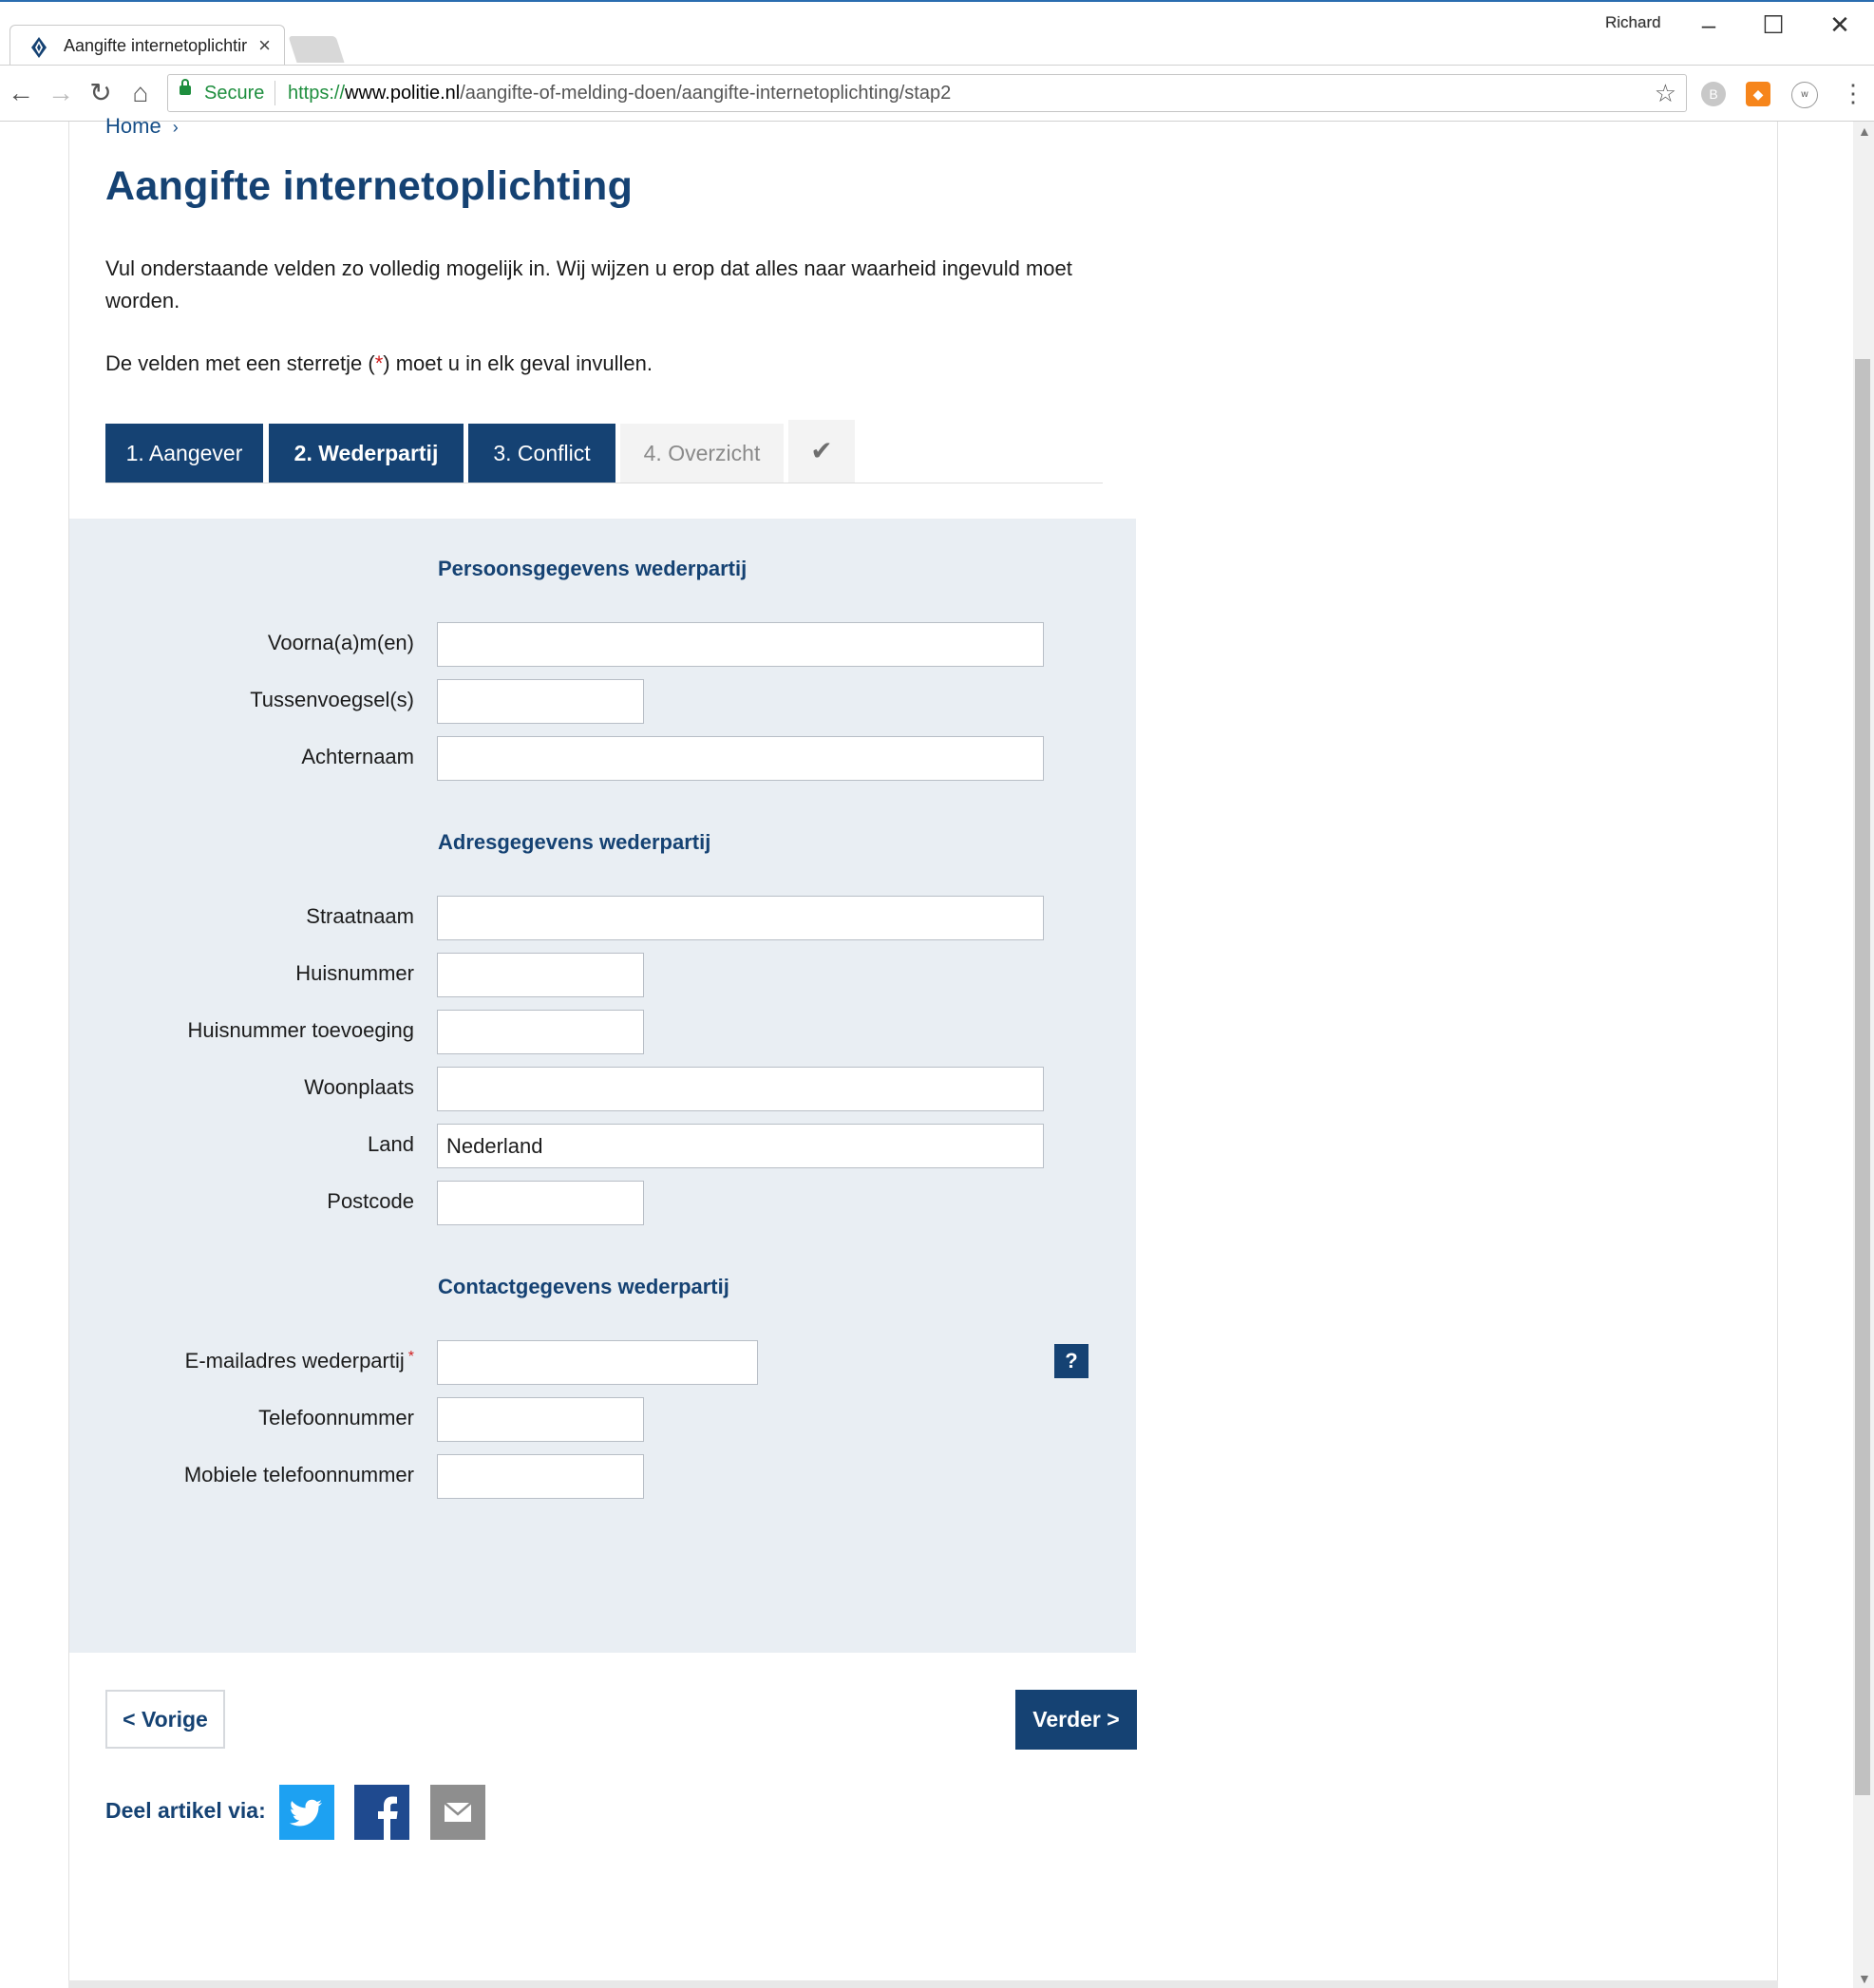 The height and width of the screenshot is (1988, 1874). Describe the element at coordinates (1864, 1979) in the screenshot. I see `scroll-down-icon: ▼` at that location.